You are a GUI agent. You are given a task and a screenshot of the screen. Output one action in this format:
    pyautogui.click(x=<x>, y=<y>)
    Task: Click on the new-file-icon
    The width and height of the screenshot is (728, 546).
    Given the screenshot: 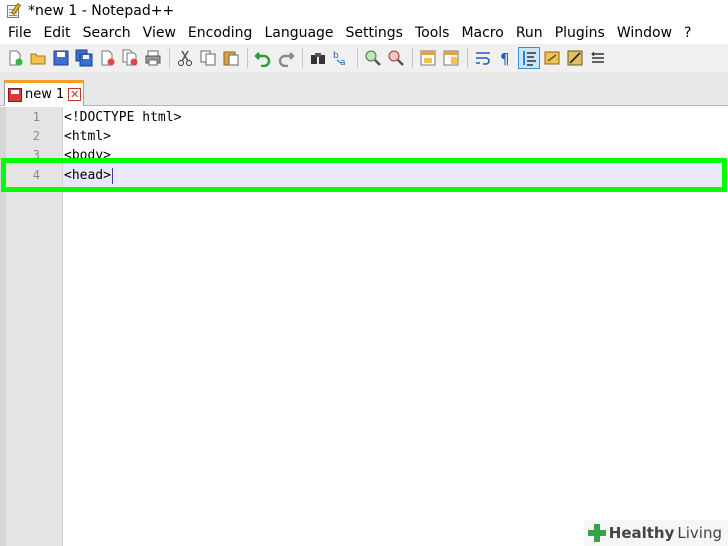 What is the action you would take?
    pyautogui.click(x=15, y=58)
    